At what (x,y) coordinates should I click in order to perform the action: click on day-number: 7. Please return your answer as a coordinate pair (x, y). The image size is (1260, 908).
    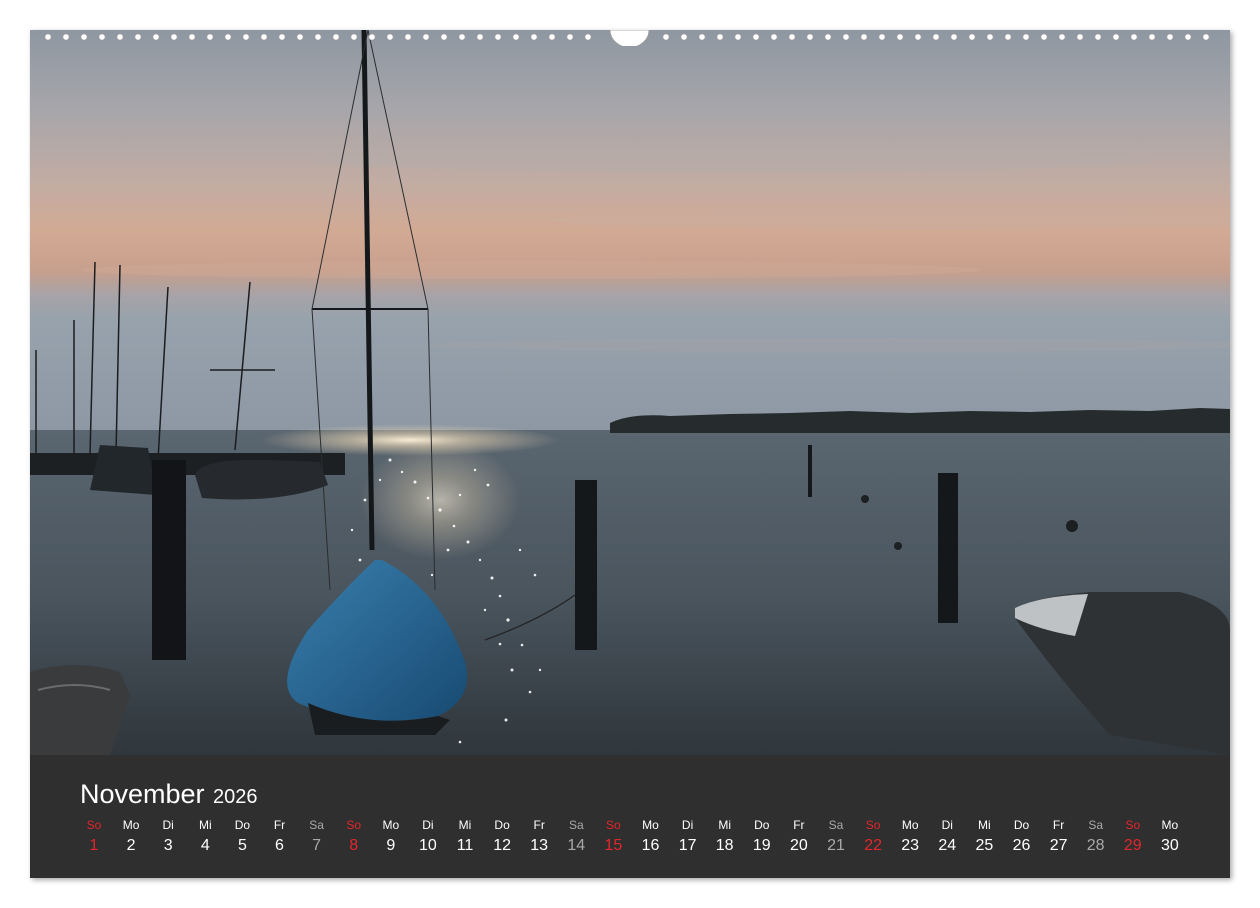
    Looking at the image, I should click on (317, 845).